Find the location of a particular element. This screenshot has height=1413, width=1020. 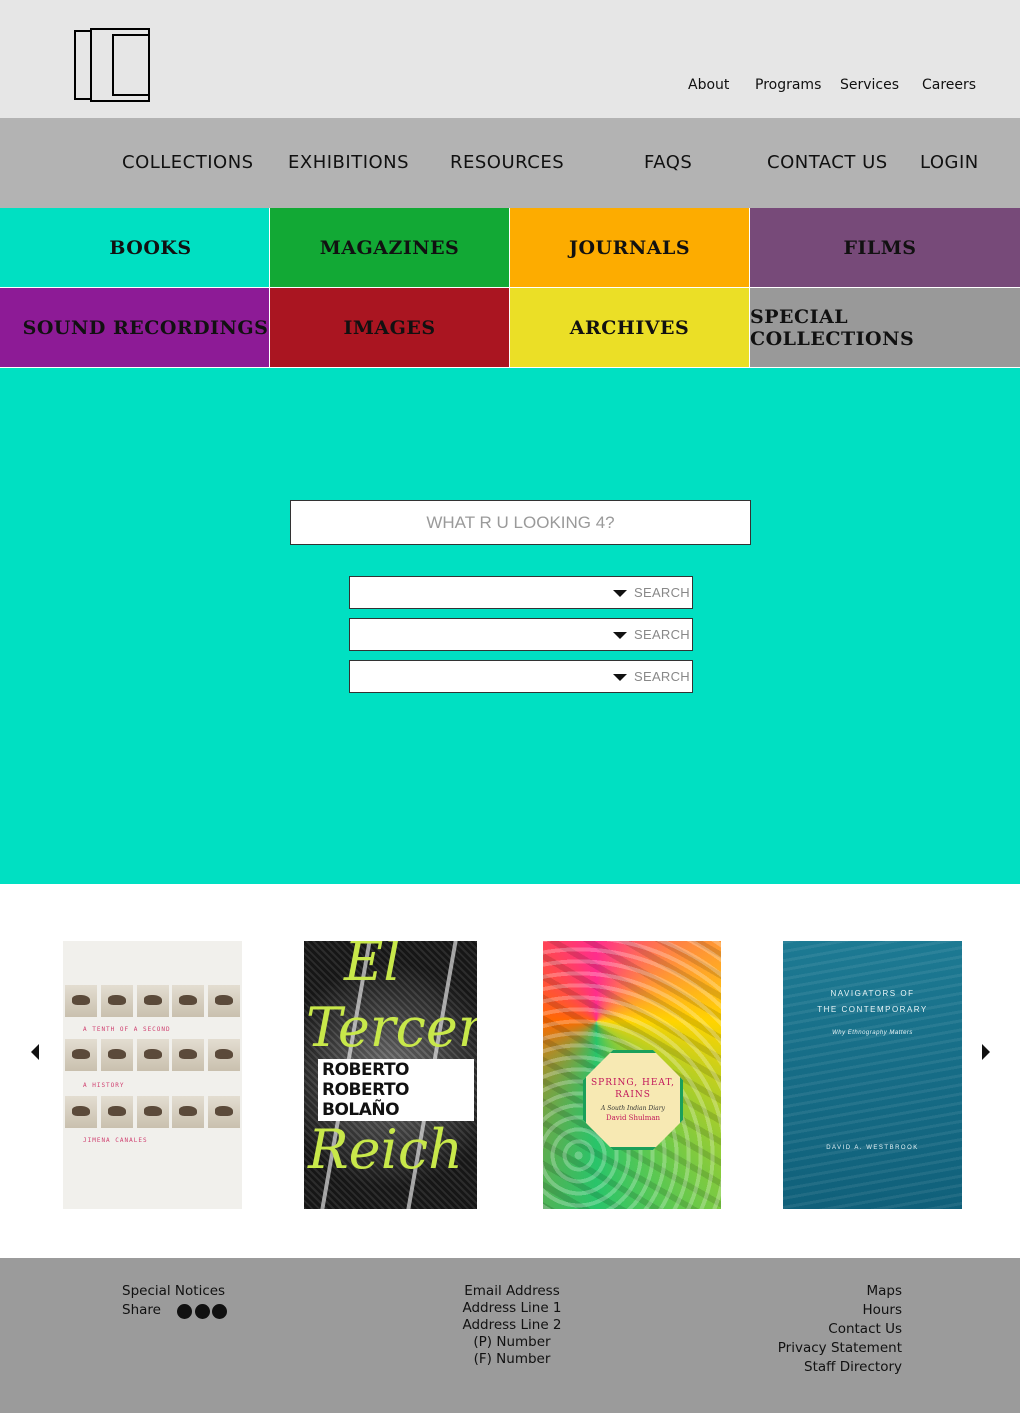

cover-title: NAVIGATORS OF is located at coordinates (872, 993).